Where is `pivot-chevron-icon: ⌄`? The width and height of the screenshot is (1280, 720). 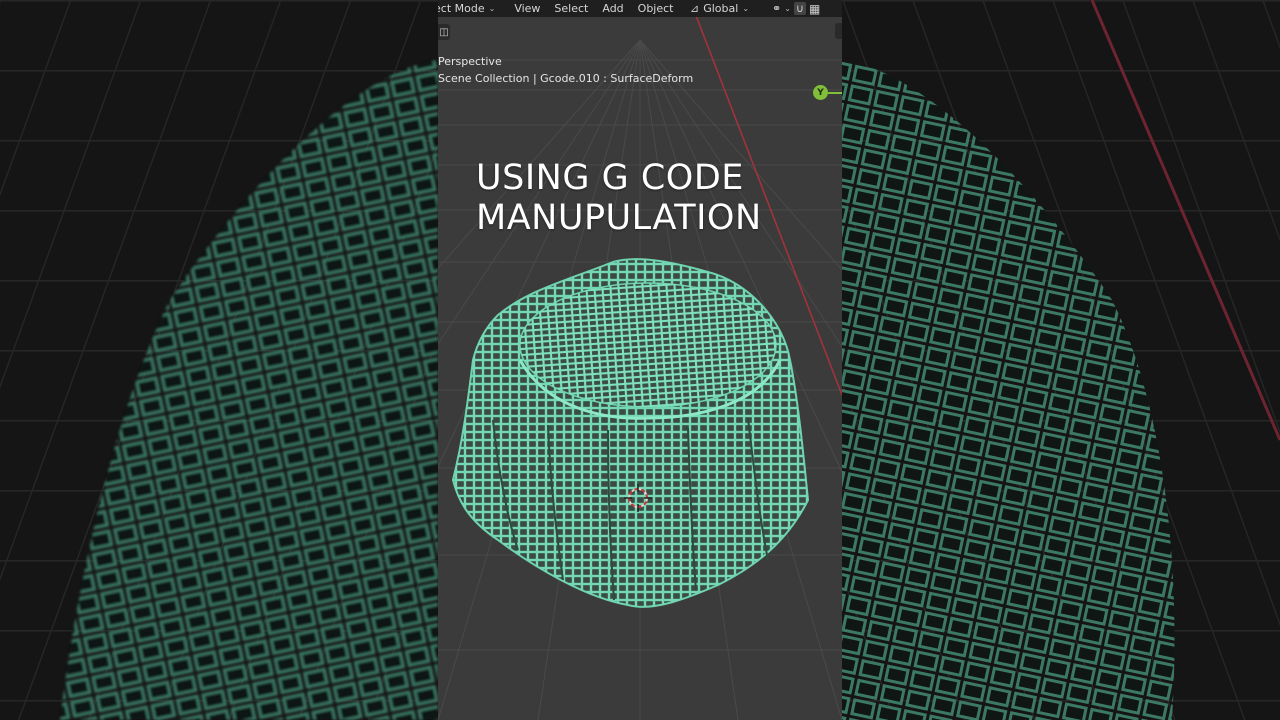 pivot-chevron-icon: ⌄ is located at coordinates (787, 8).